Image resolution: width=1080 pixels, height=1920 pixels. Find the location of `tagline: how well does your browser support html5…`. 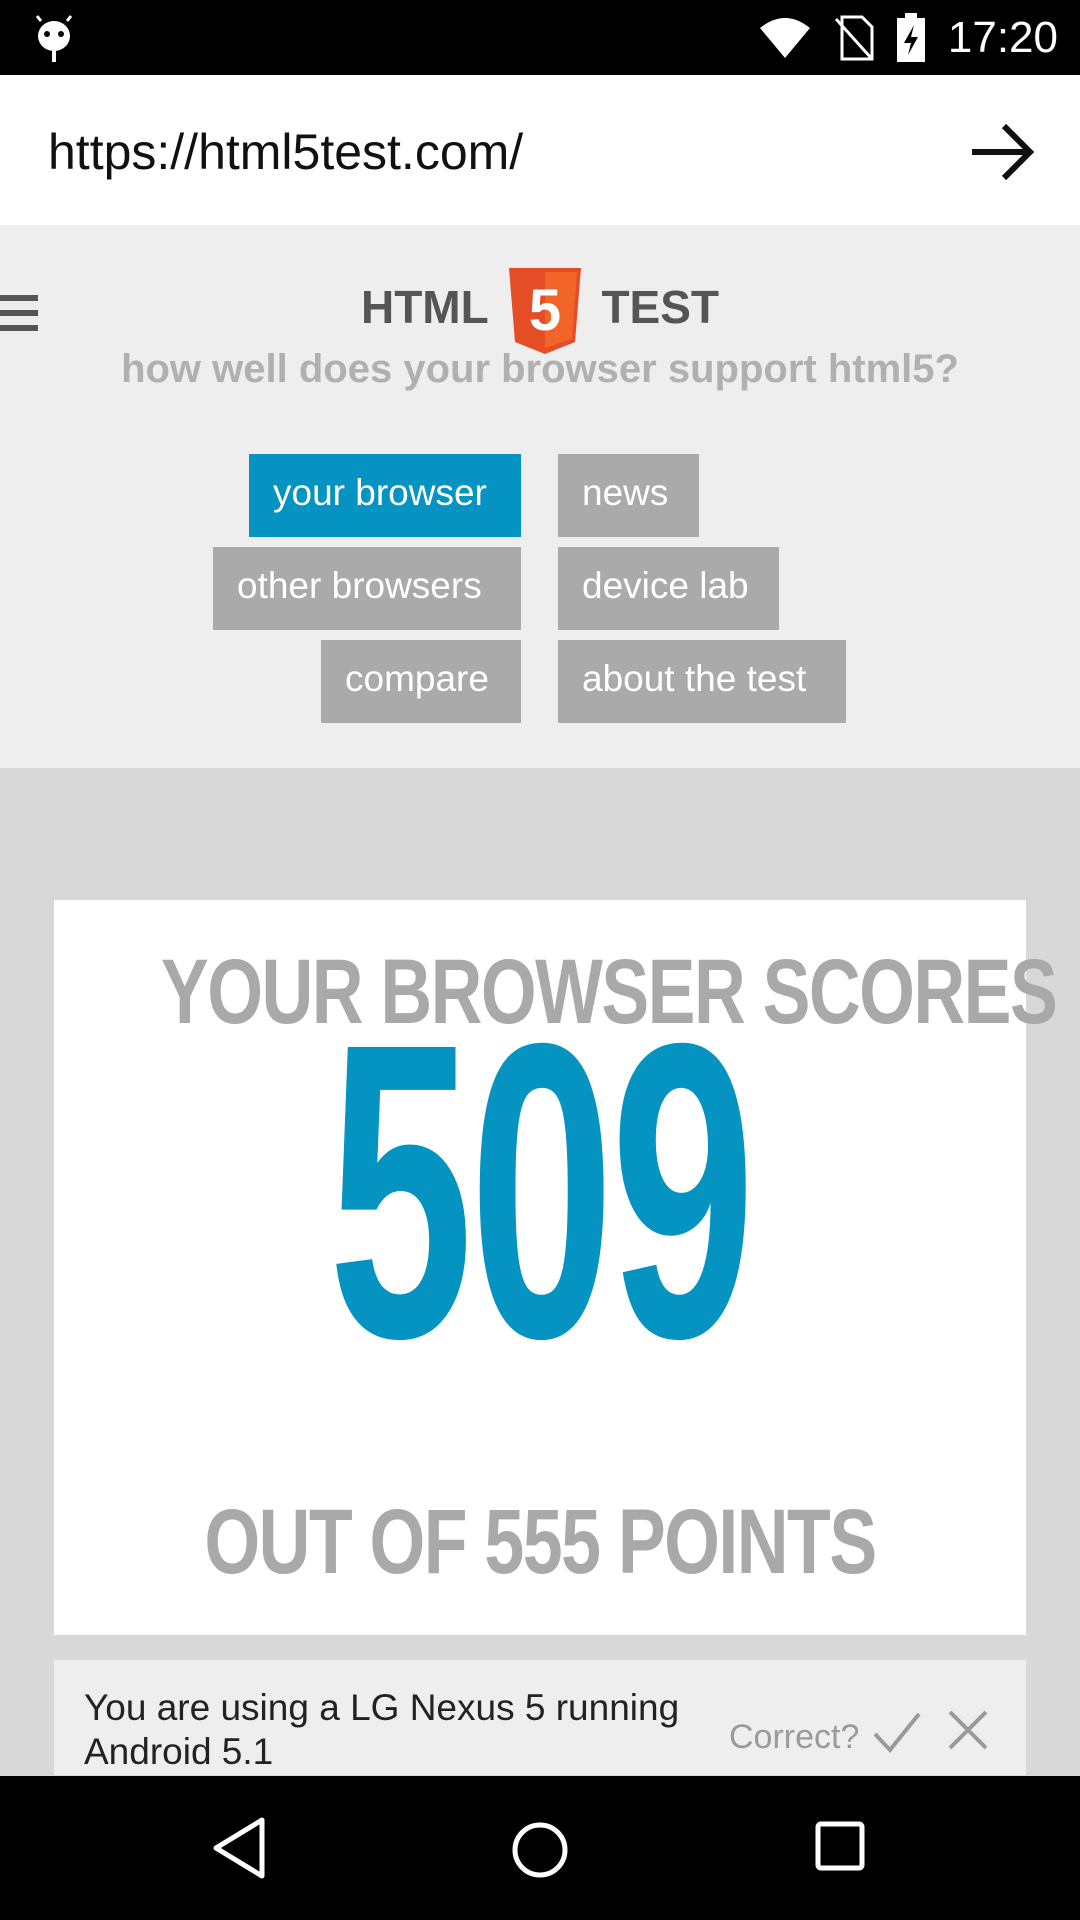

tagline: how well does your browser support html5… is located at coordinates (540, 369).